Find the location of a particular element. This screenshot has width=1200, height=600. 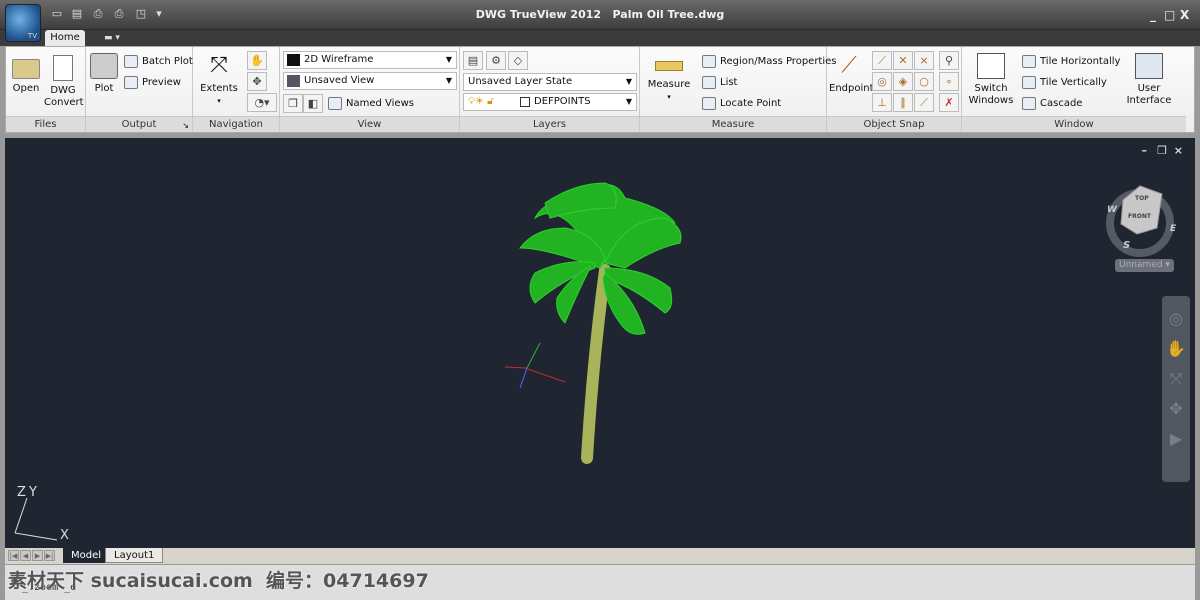

tile-horizontally-label: Tile Horizontally is located at coordinates (1080, 61).